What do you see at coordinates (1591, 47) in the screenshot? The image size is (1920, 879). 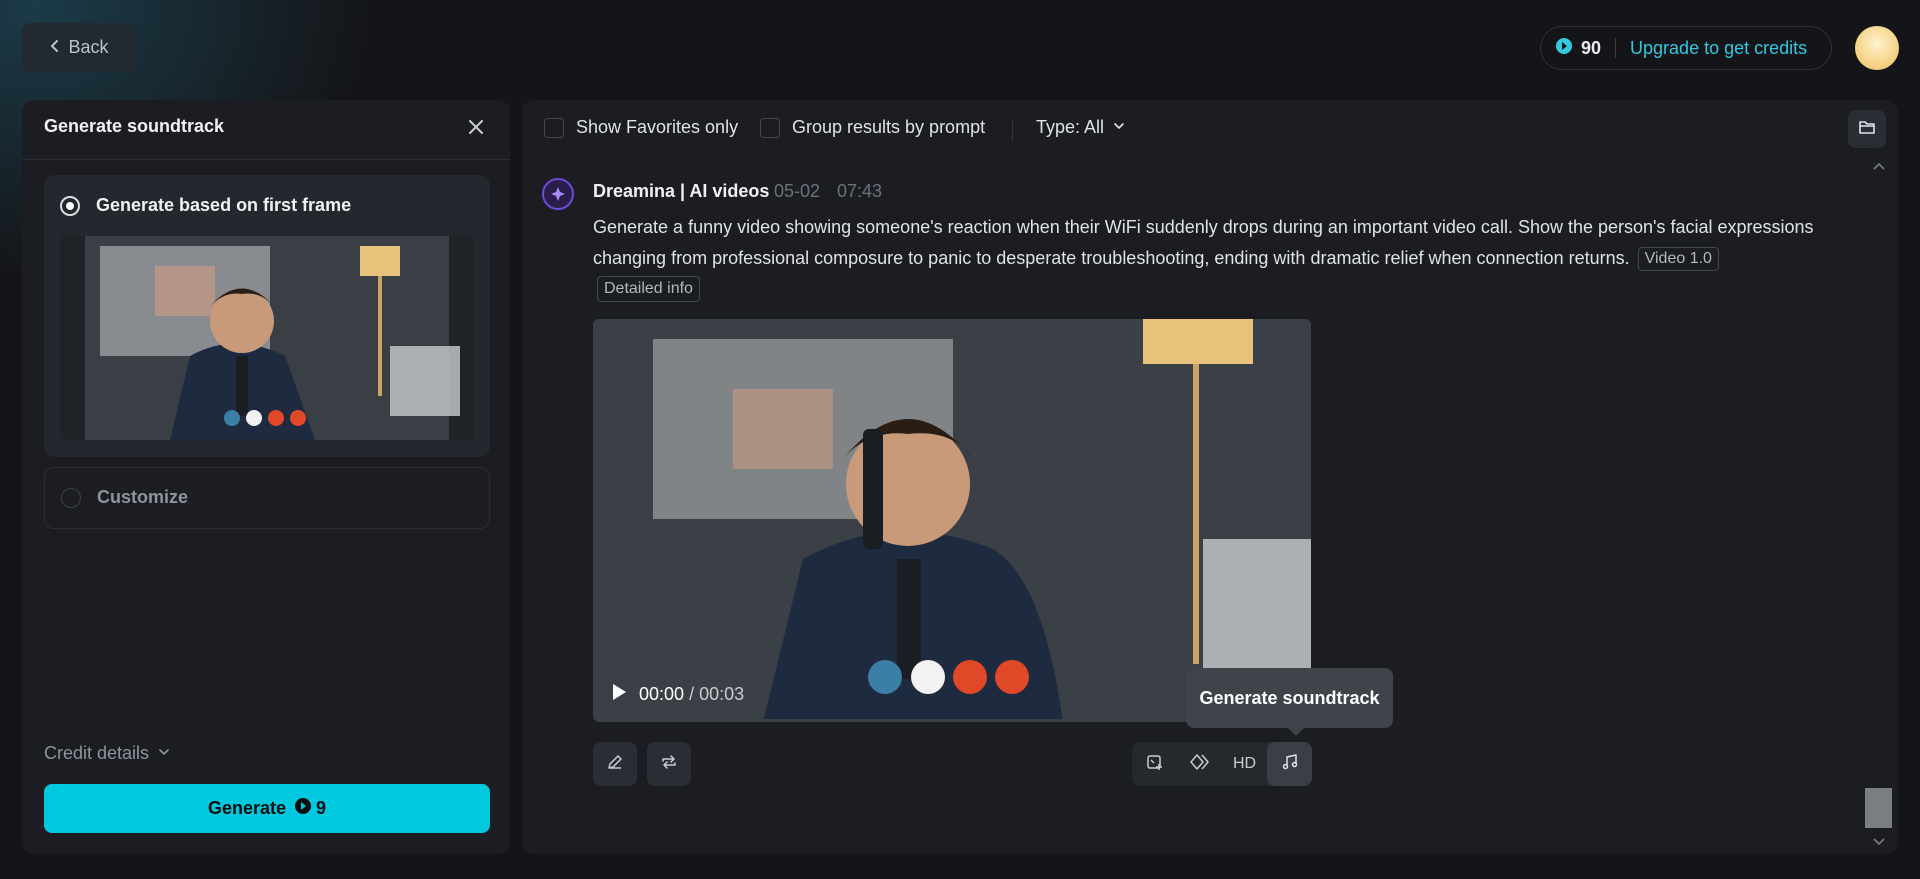 I see `credit-count: 90` at bounding box center [1591, 47].